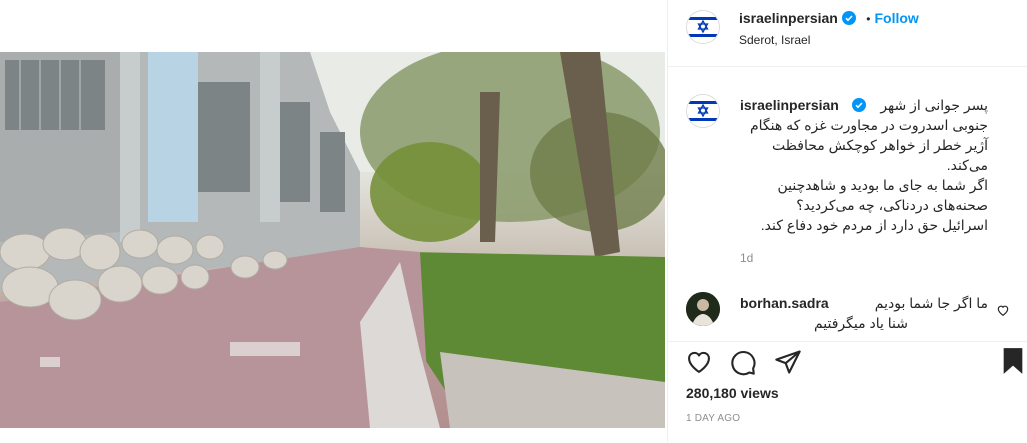 This screenshot has height=443, width=1027. I want to click on post-header: israelinpersian • Follow Sderot, Israel, so click(847, 33).